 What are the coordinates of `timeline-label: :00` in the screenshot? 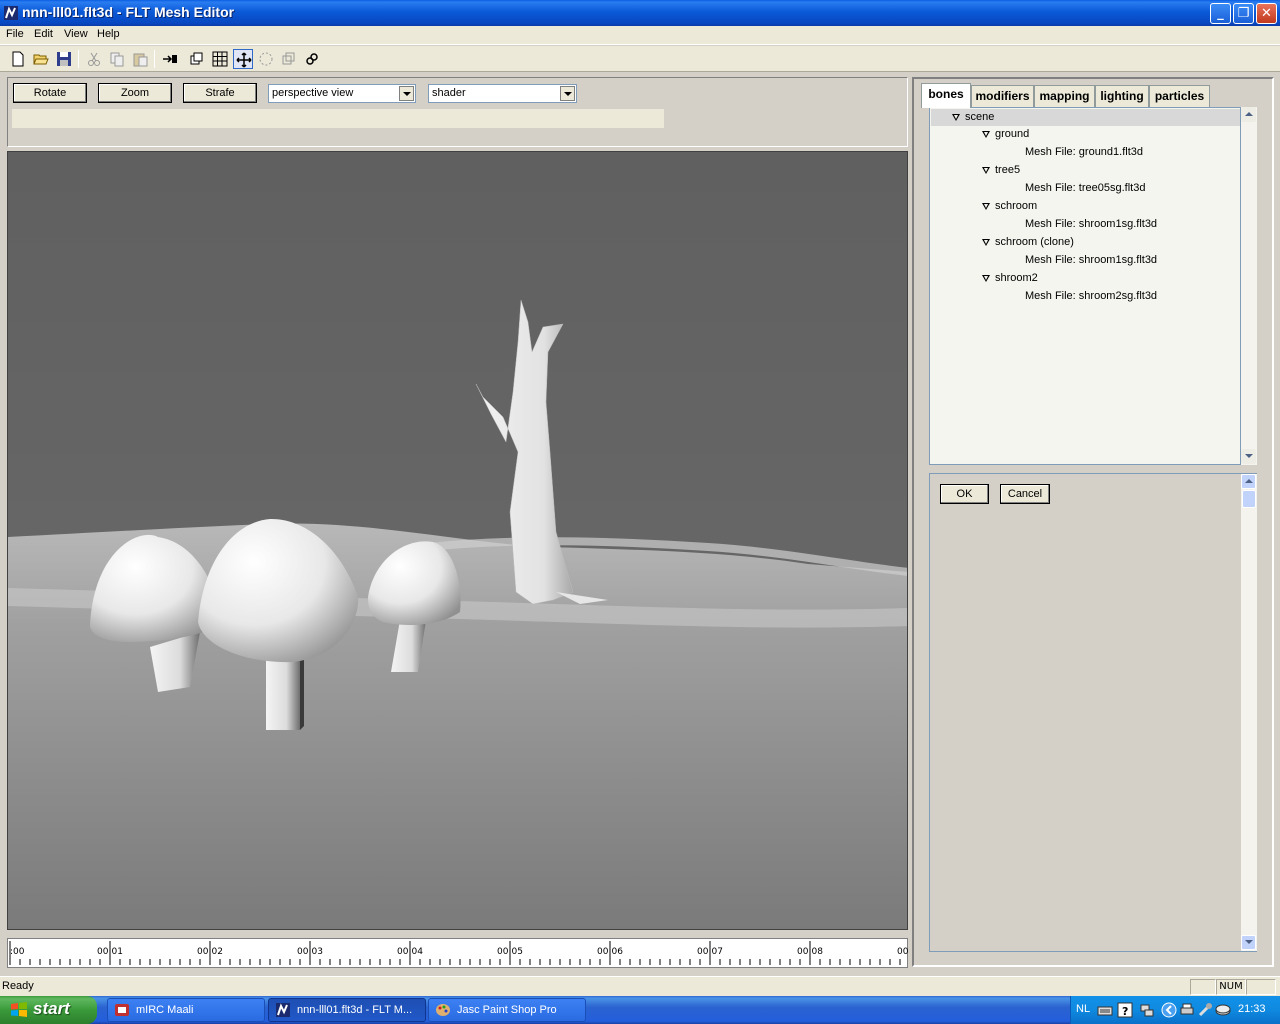 It's located at (17, 952).